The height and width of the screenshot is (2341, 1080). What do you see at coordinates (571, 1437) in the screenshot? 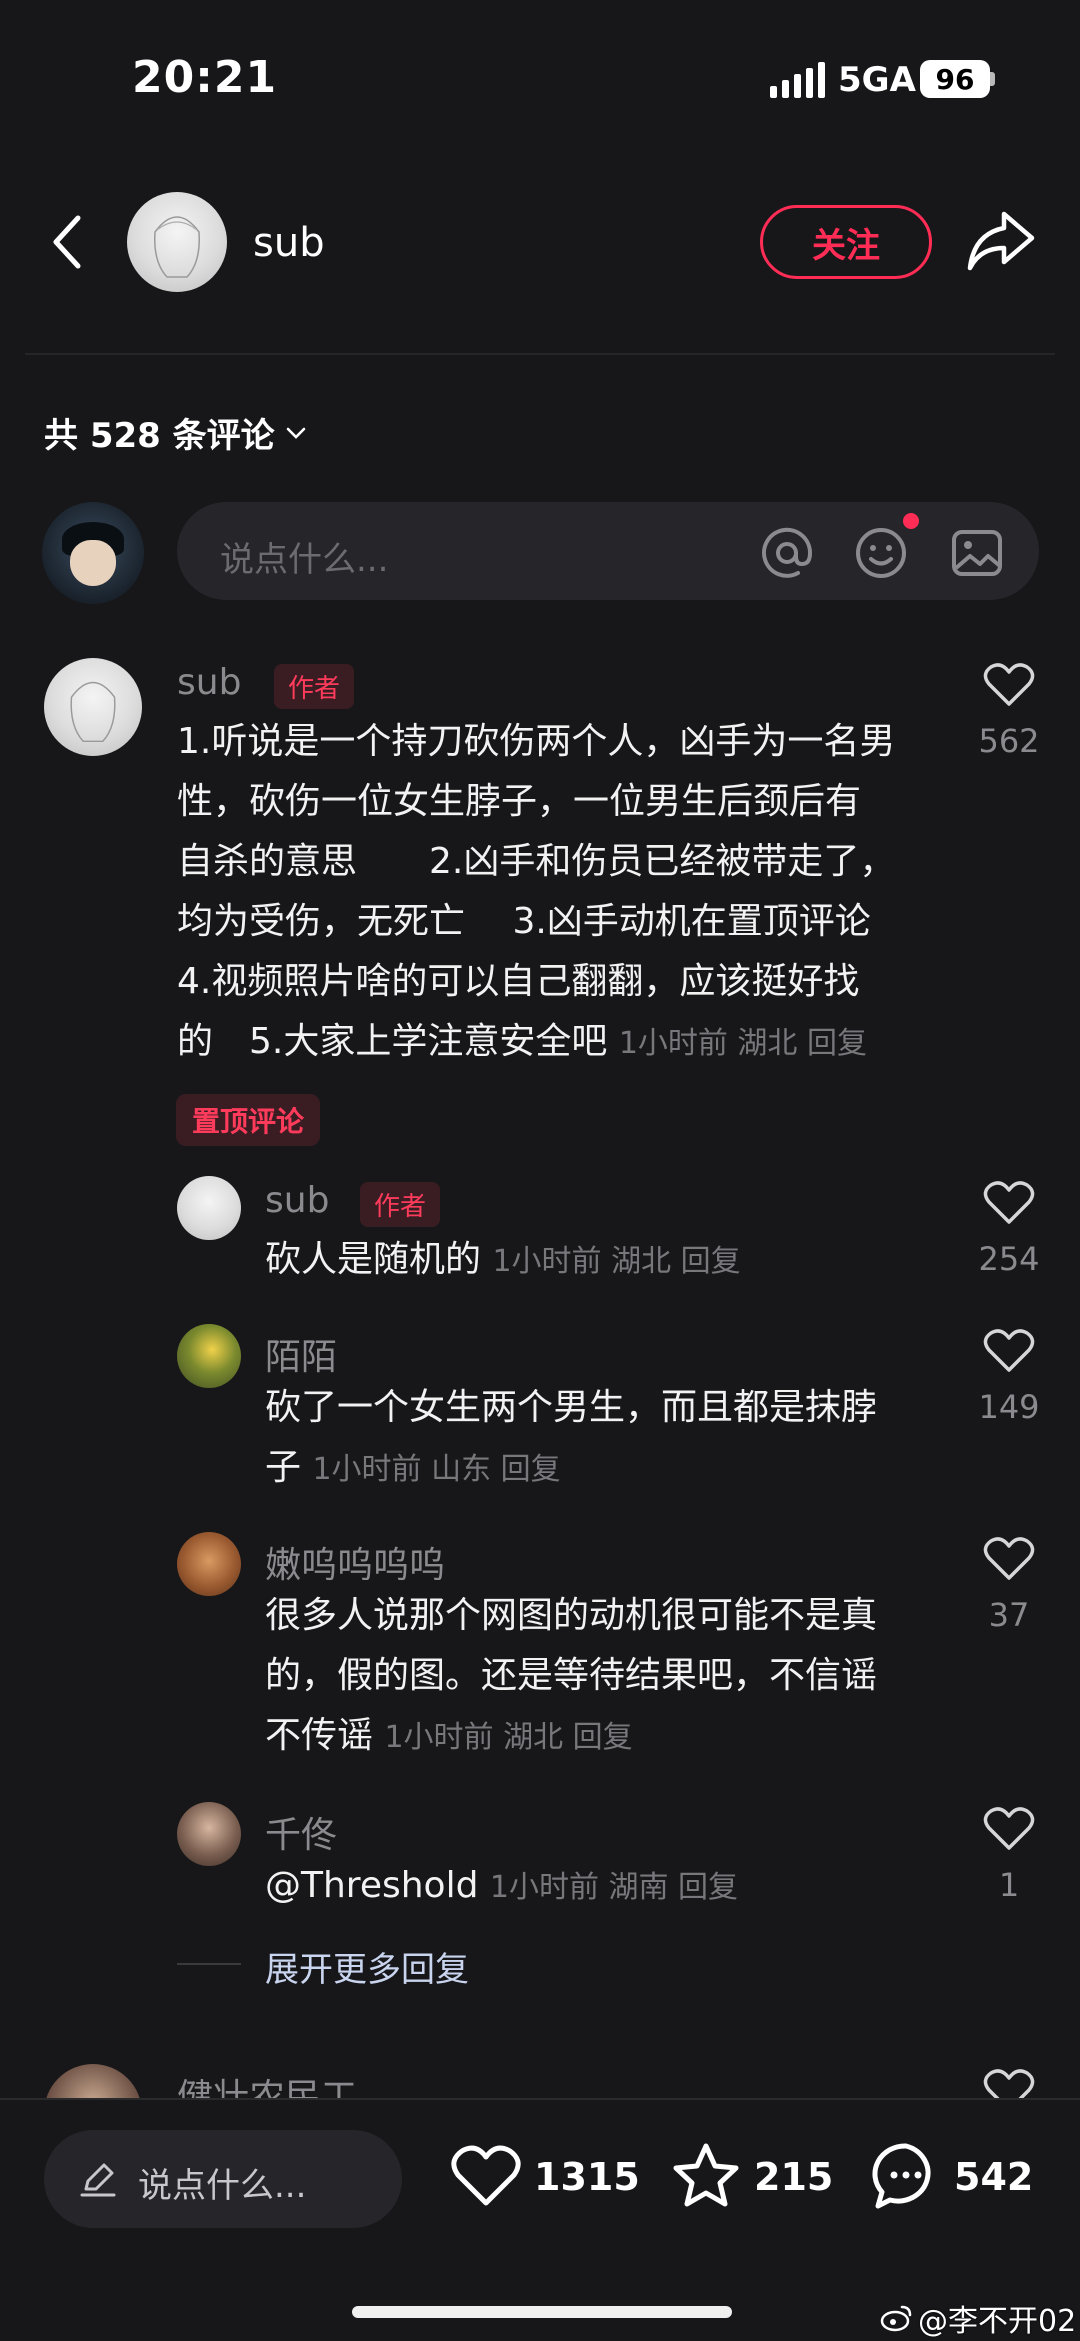
I see `reply-body: 砍了一个女生两个男生，而且都是抹脖 子 1小时前 山东 回复` at bounding box center [571, 1437].